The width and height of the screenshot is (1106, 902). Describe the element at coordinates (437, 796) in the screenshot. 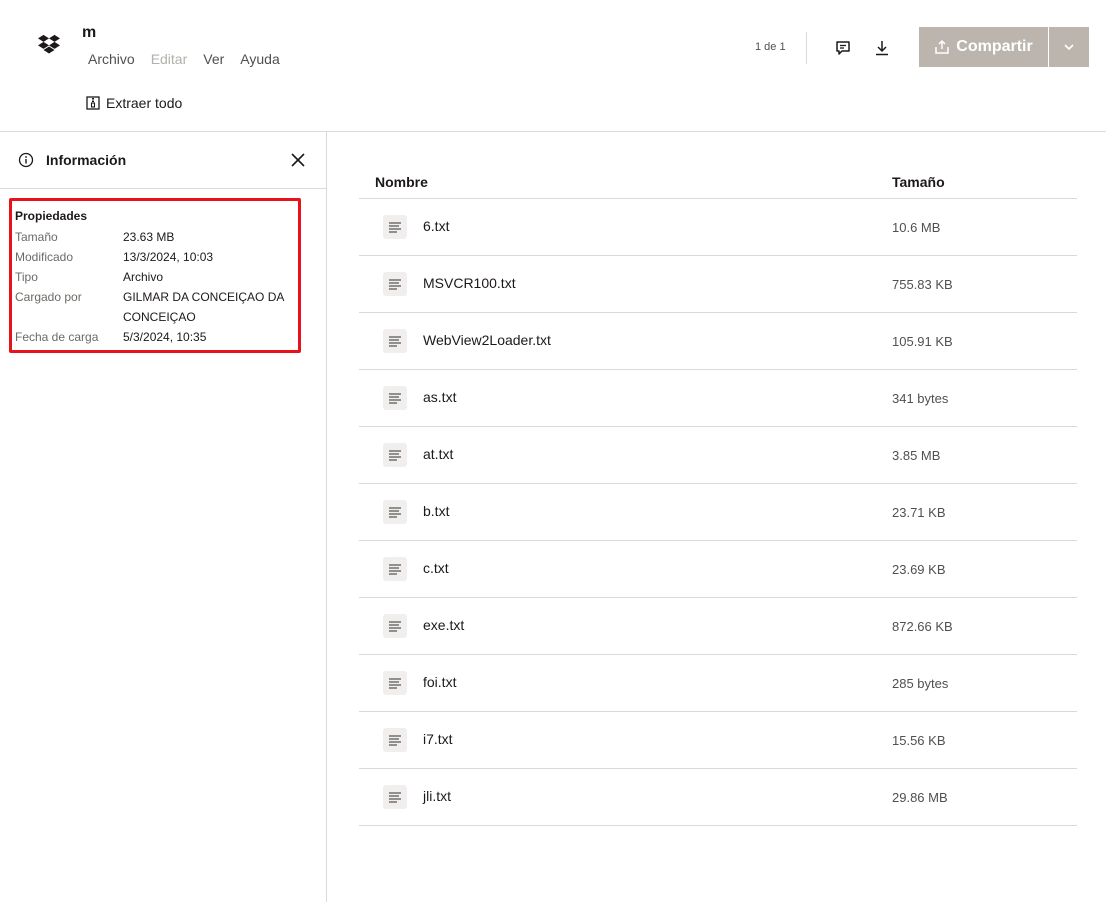

I see `file-name: jli.txt` at that location.